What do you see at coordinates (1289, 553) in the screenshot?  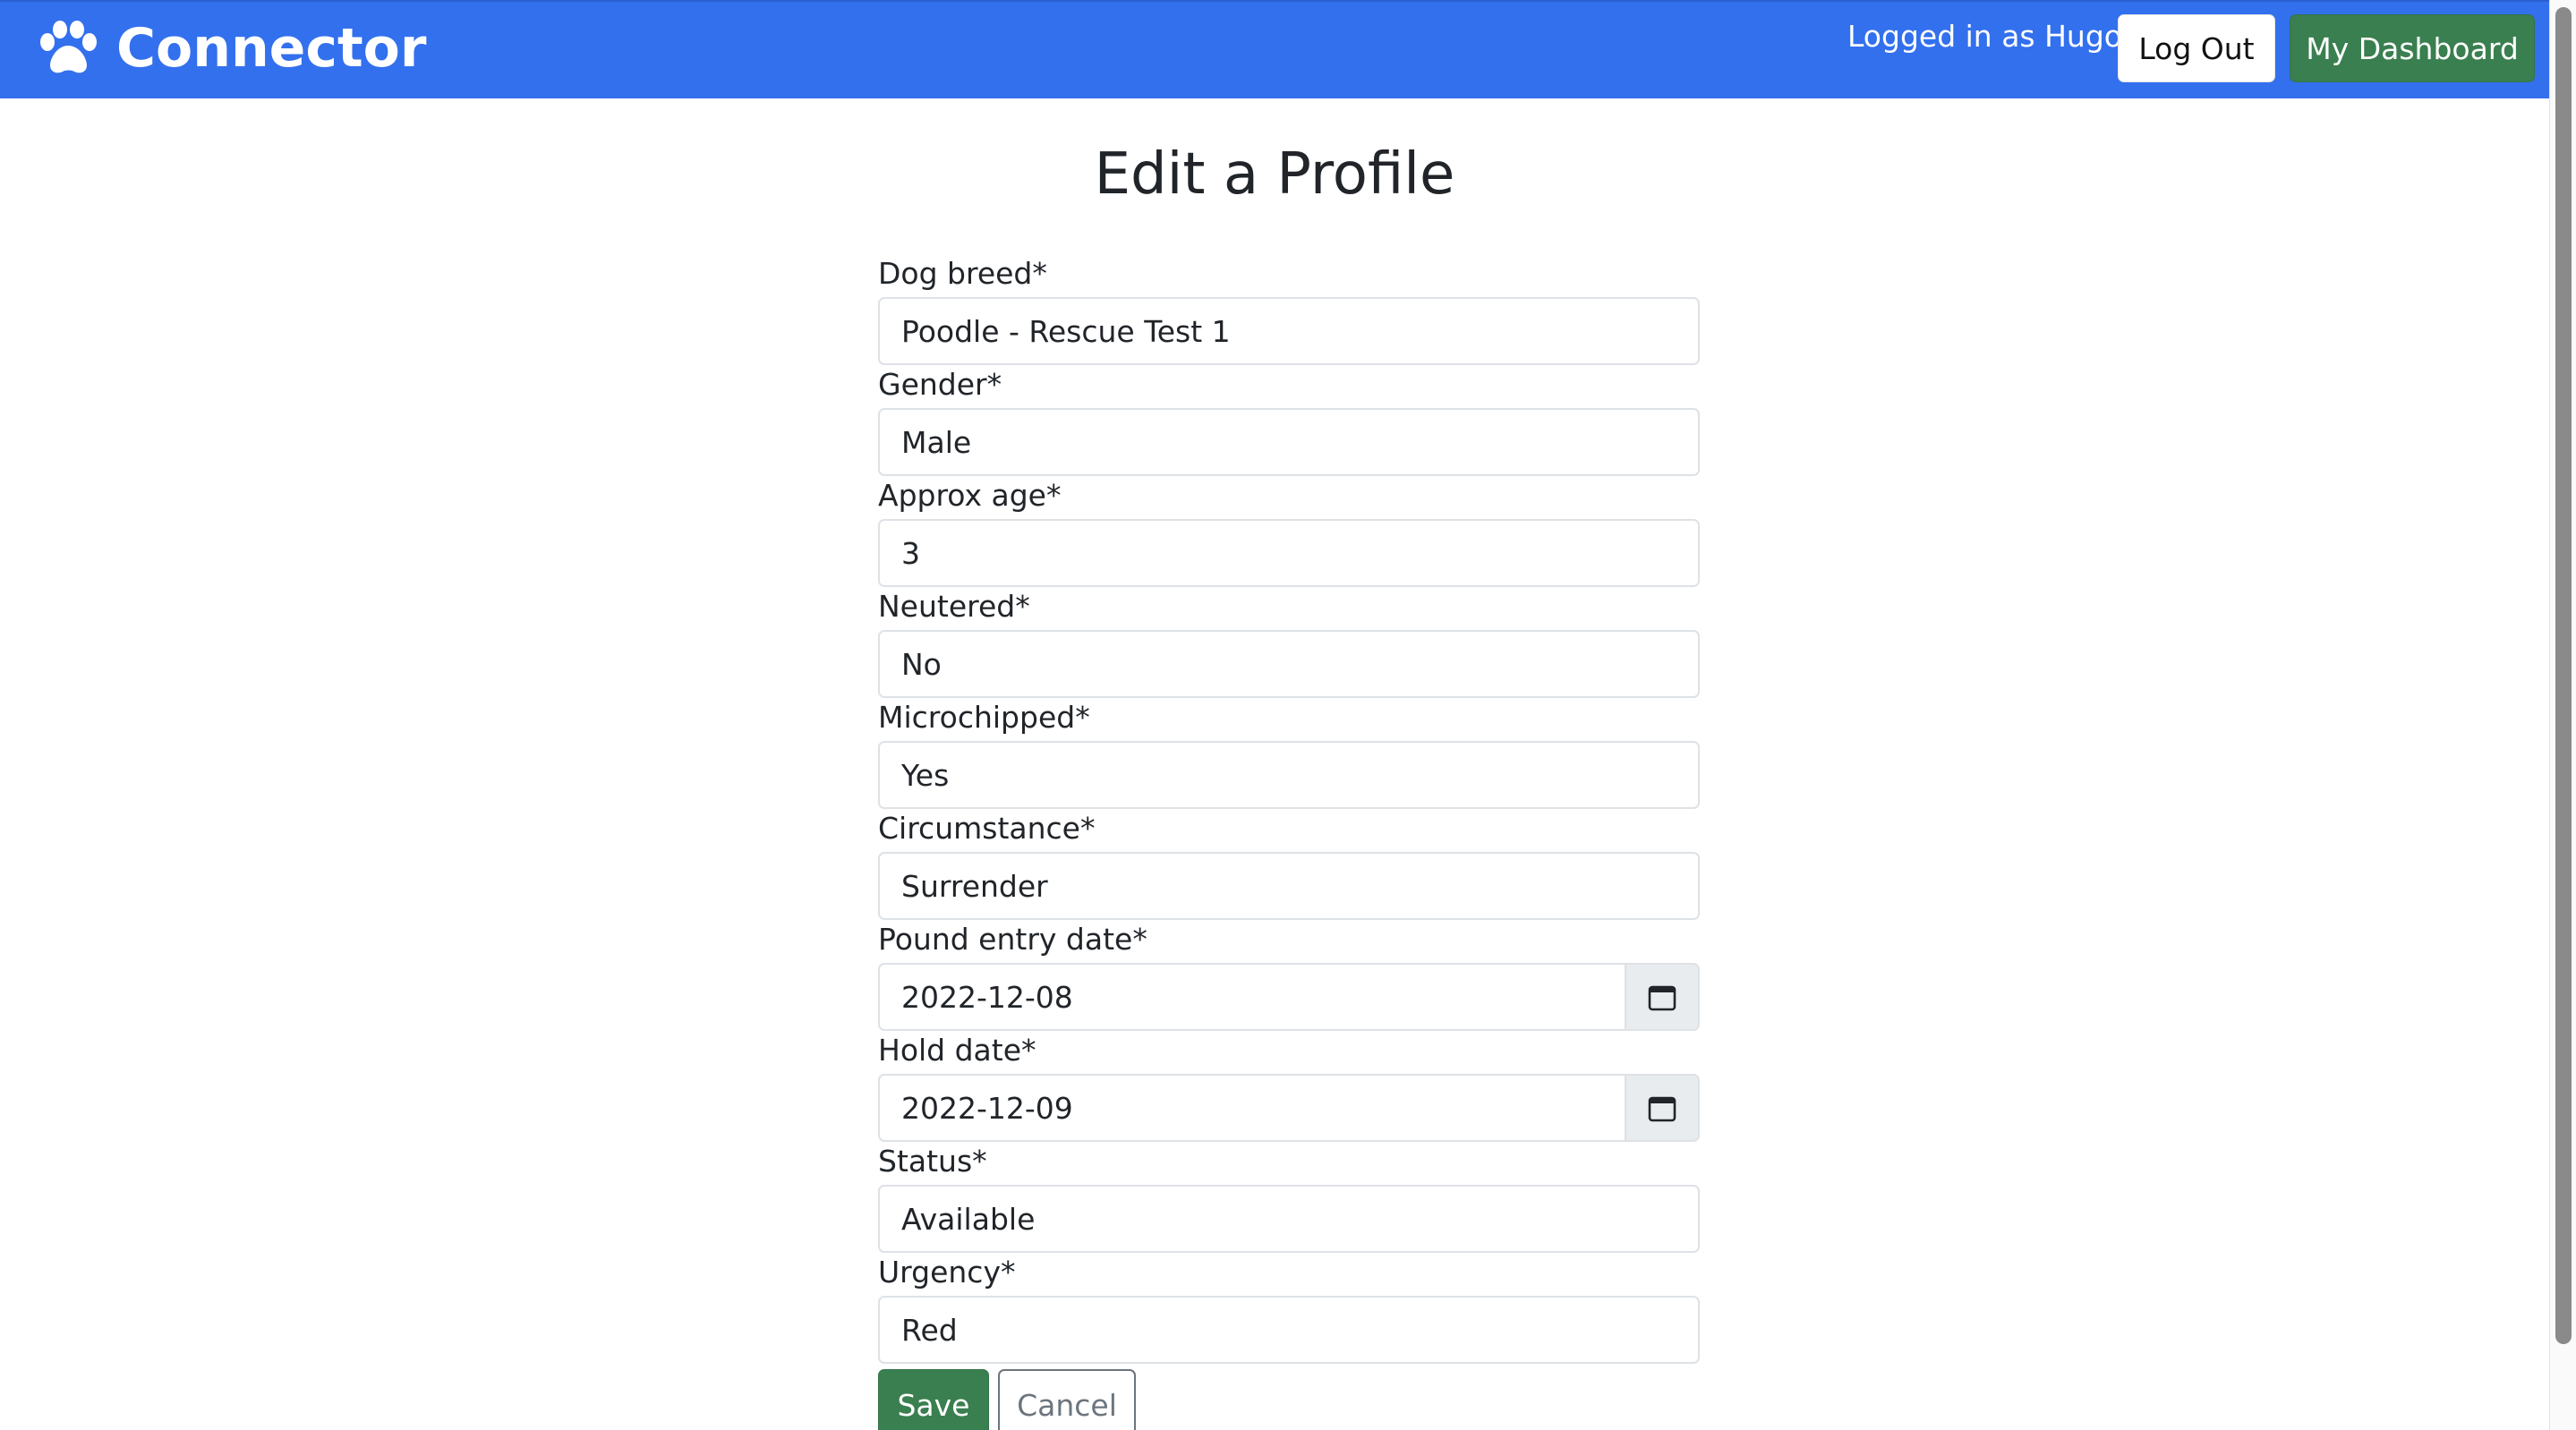 I see `approx-age-input` at bounding box center [1289, 553].